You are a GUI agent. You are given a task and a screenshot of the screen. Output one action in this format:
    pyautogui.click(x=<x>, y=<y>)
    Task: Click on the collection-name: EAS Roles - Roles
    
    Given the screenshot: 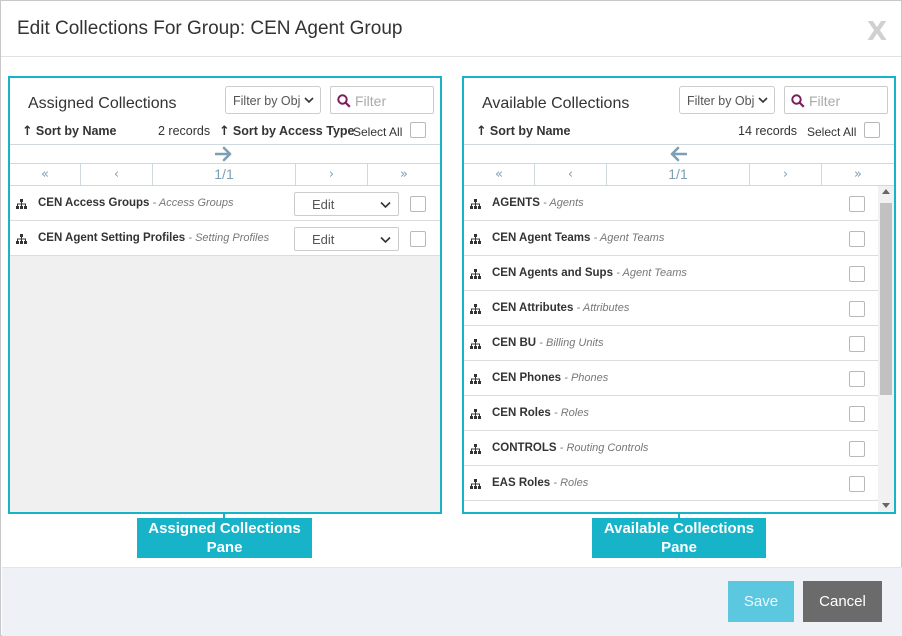 What is the action you would take?
    pyautogui.click(x=540, y=483)
    